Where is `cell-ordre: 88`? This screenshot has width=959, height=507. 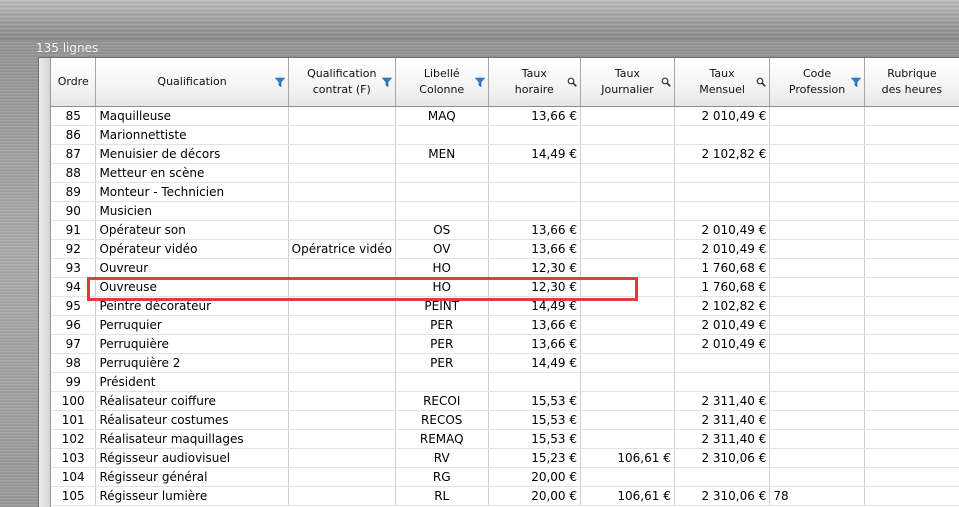 cell-ordre: 88 is located at coordinates (74, 173).